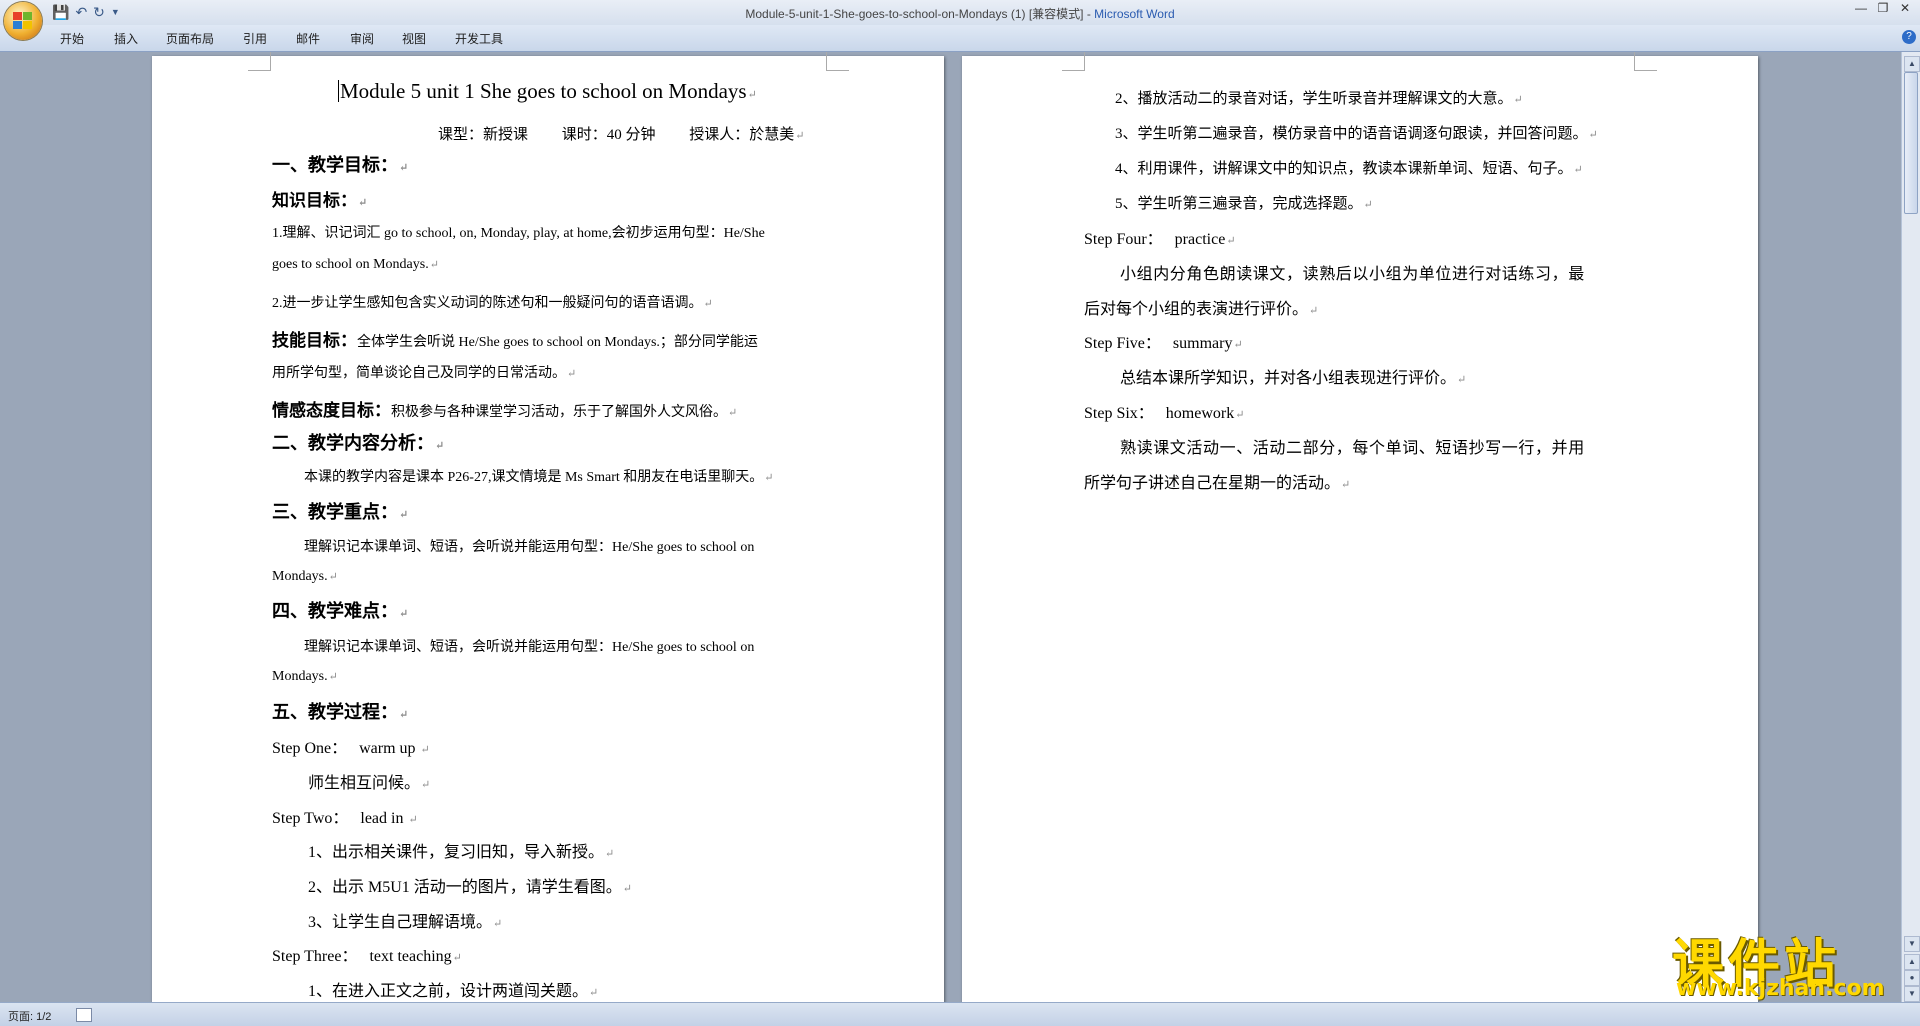 This screenshot has height=1026, width=1920. Describe the element at coordinates (453, 991) in the screenshot. I see `list-item: 1、在进入正文之前，设计两道闯关题。↵` at that location.